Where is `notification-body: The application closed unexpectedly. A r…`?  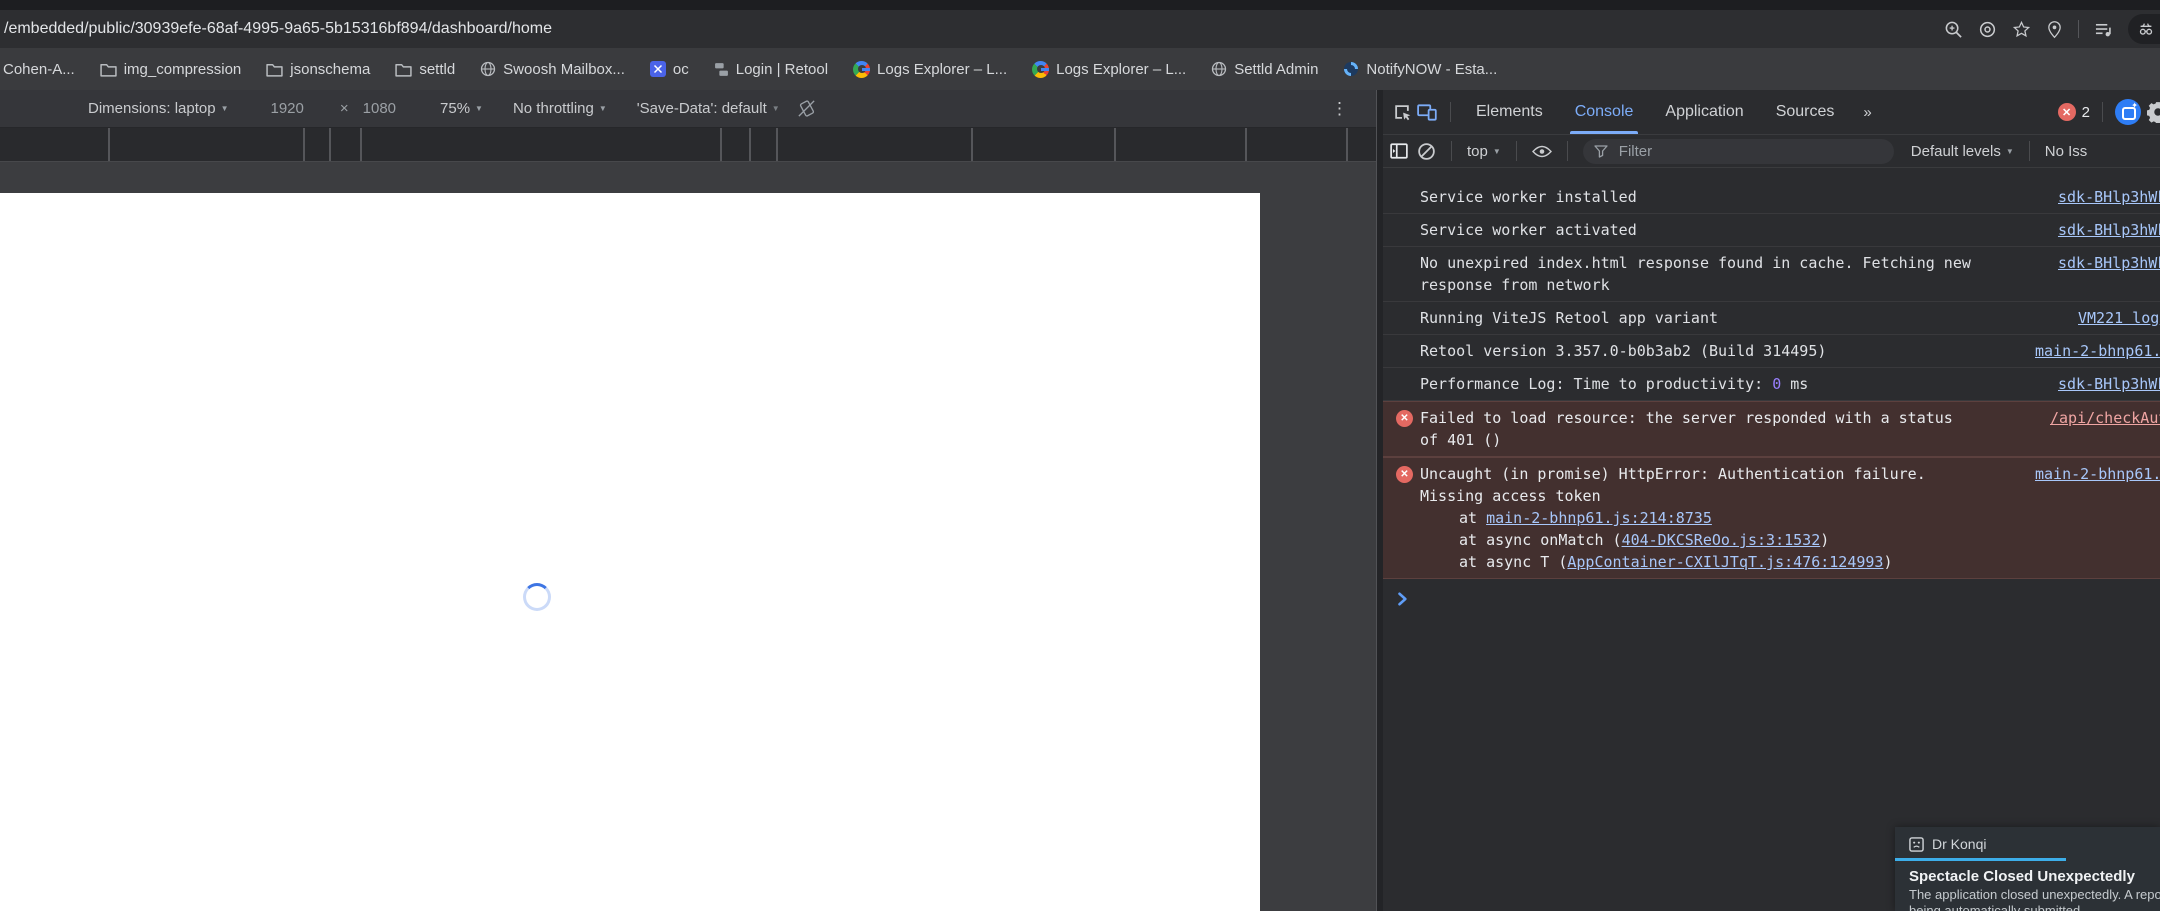
notification-body: The application closed unexpectedly. A r… is located at coordinates (2034, 899).